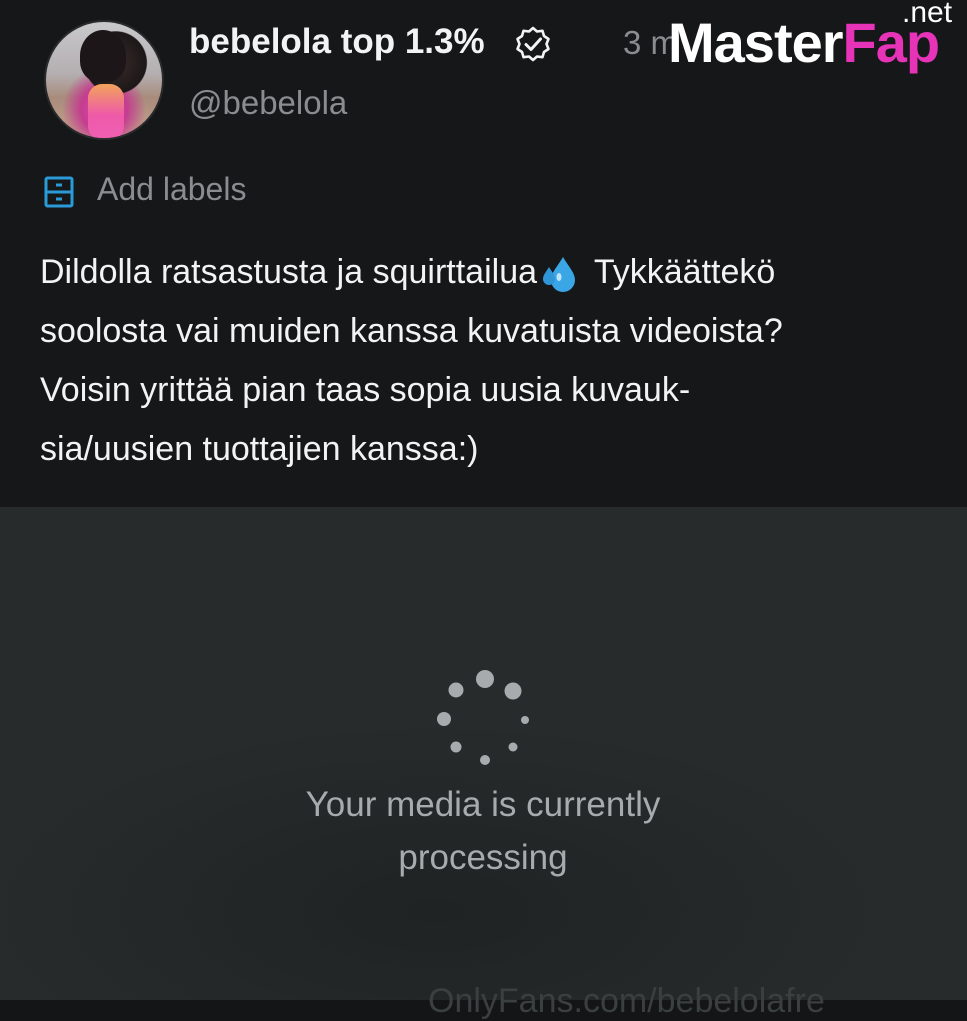 The image size is (967, 1021). What do you see at coordinates (483, 831) in the screenshot?
I see `media-processing-message: Your media is currently processing` at bounding box center [483, 831].